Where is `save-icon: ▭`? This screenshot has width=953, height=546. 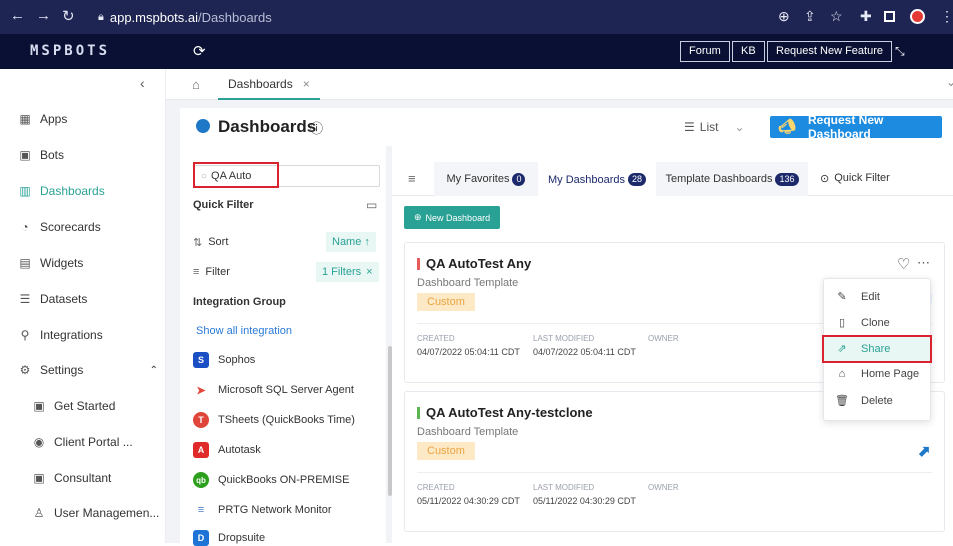
save-icon: ▭ is located at coordinates (371, 205).